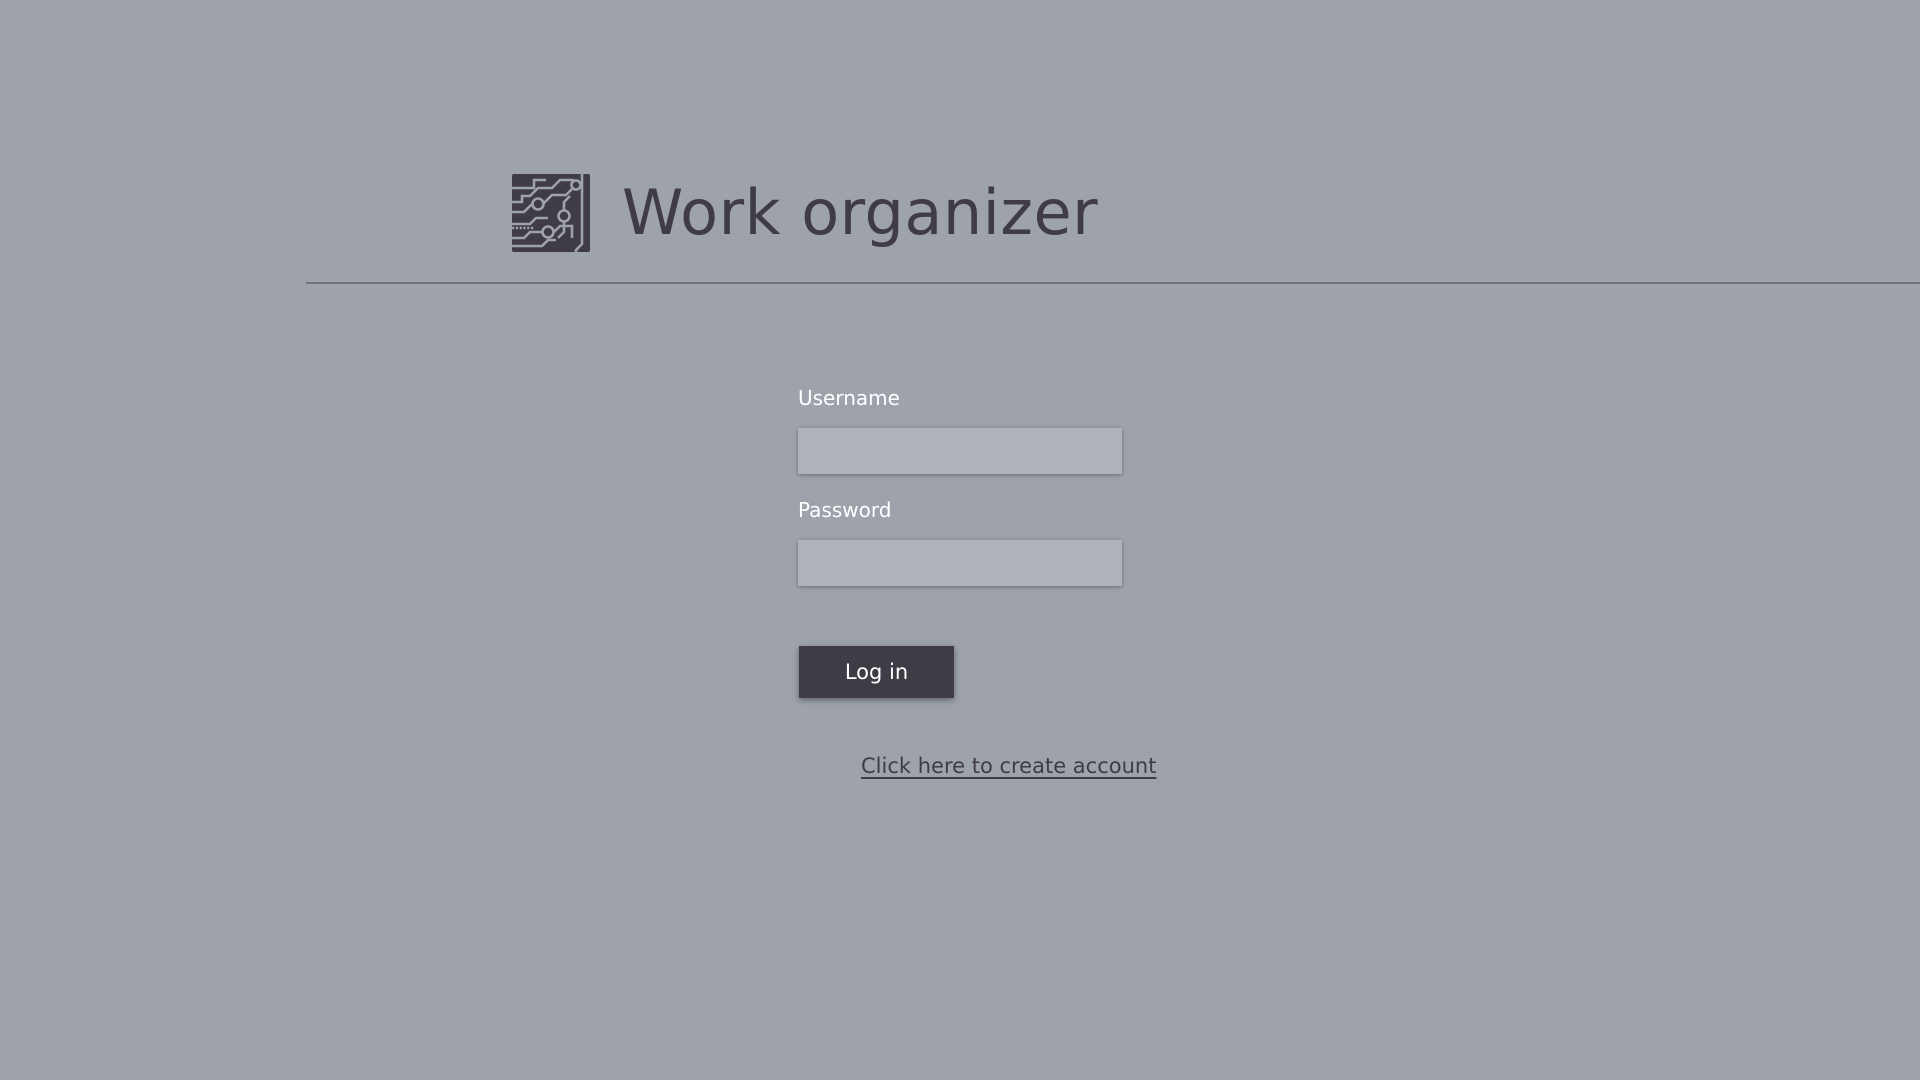 The height and width of the screenshot is (1080, 1920). Describe the element at coordinates (876, 672) in the screenshot. I see `login-button: Log in` at that location.